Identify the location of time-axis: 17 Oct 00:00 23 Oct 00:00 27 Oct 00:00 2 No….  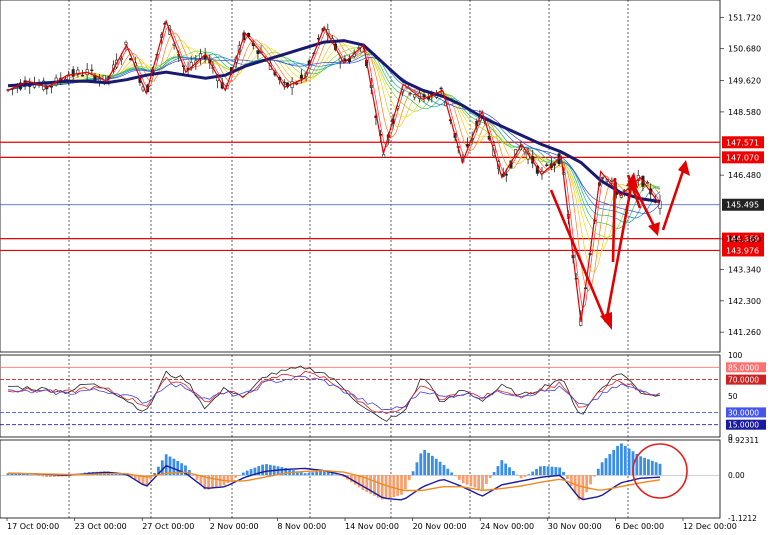
(371, 524).